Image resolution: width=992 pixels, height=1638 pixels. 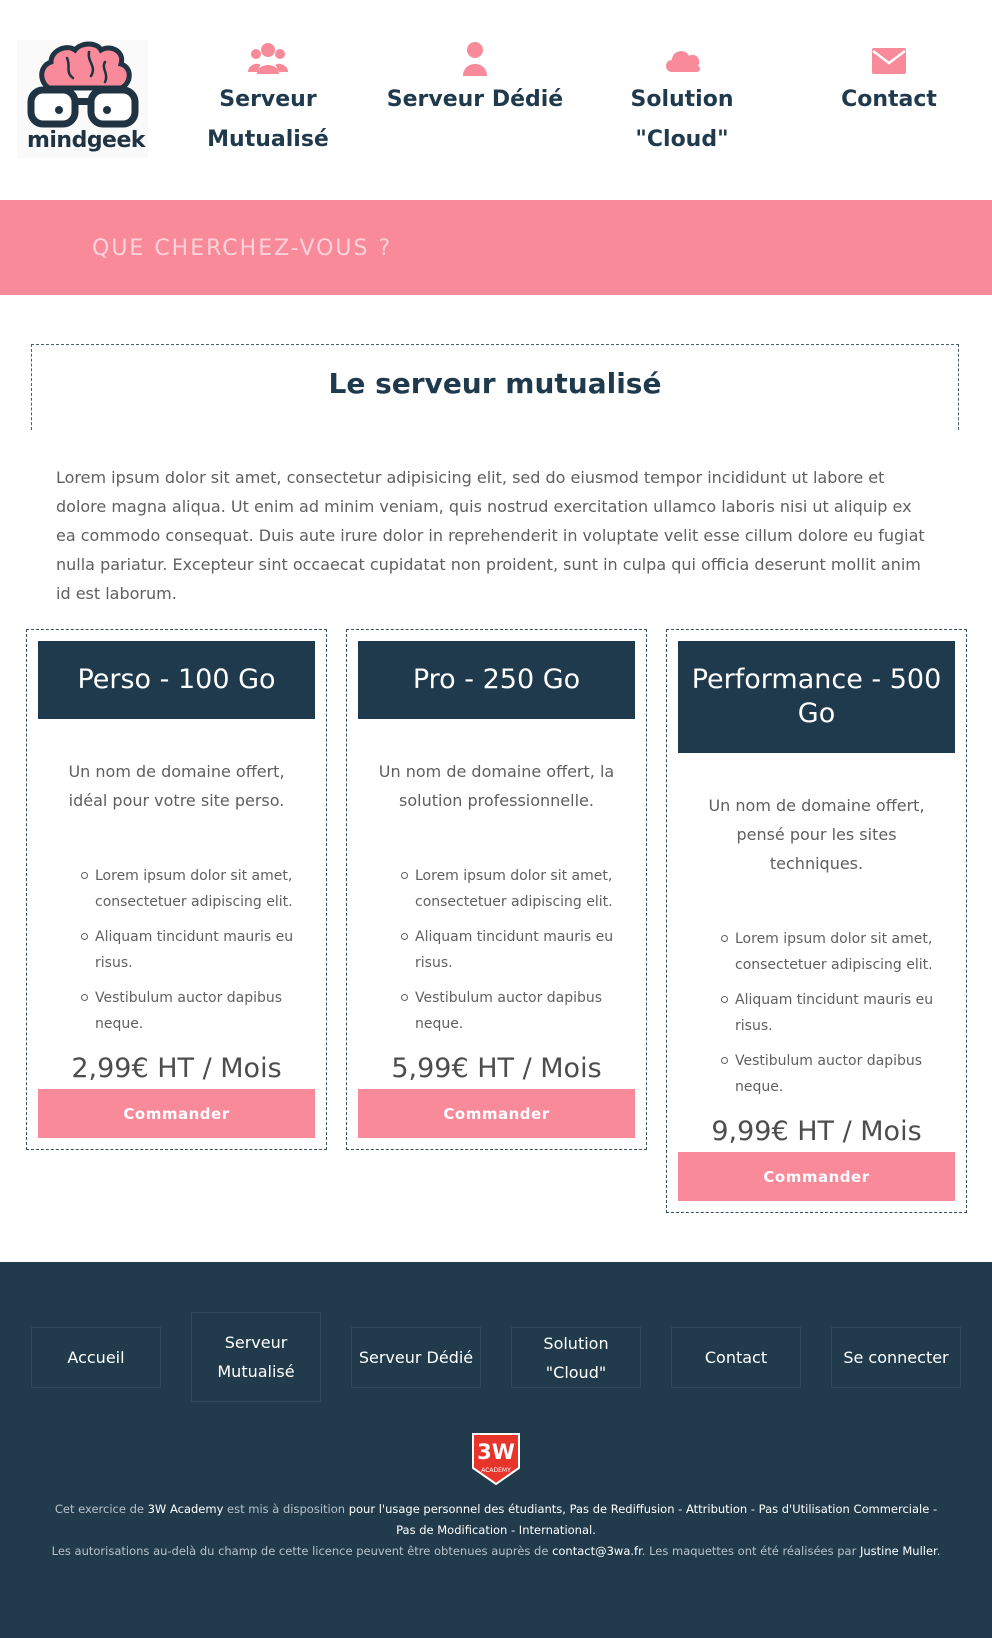 What do you see at coordinates (496, 1470) in the screenshot?
I see `badge-bottom-text: ACADEMY` at bounding box center [496, 1470].